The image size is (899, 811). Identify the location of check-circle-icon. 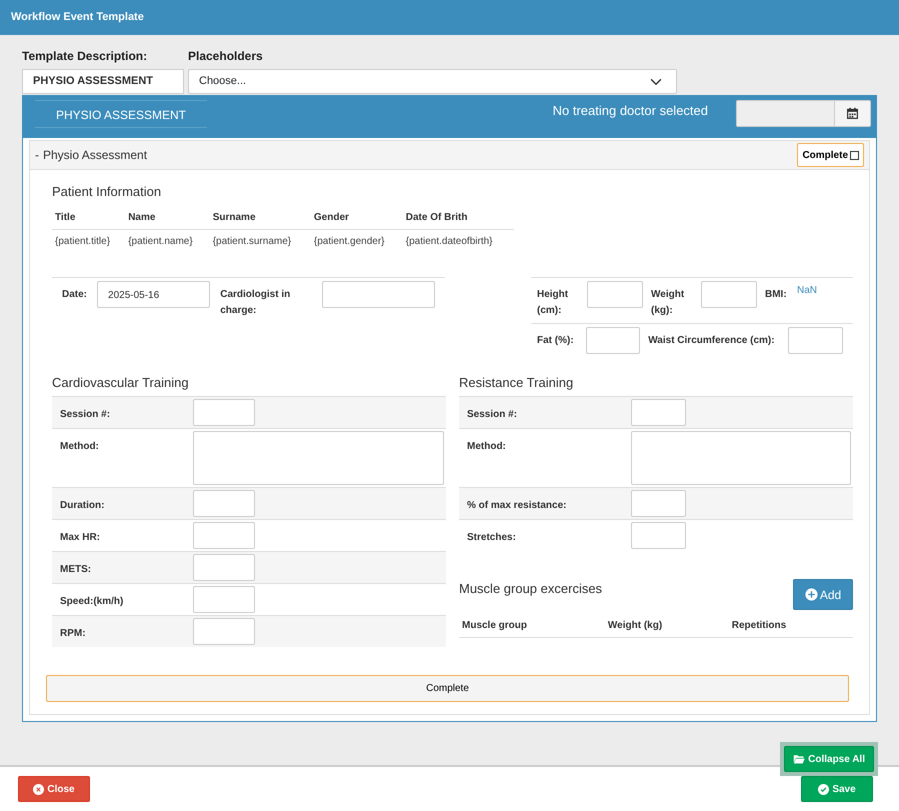
(824, 789).